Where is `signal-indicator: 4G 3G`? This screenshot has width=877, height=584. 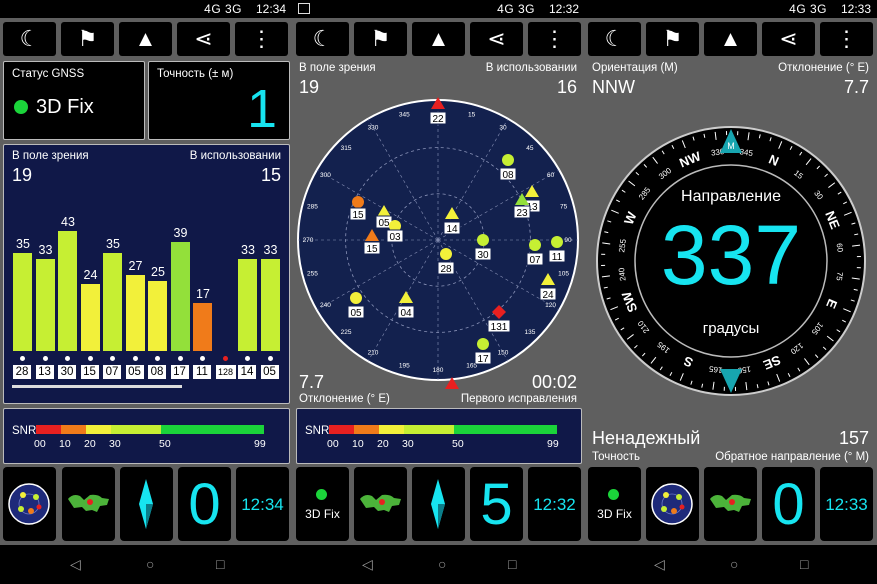 signal-indicator: 4G 3G is located at coordinates (223, 9).